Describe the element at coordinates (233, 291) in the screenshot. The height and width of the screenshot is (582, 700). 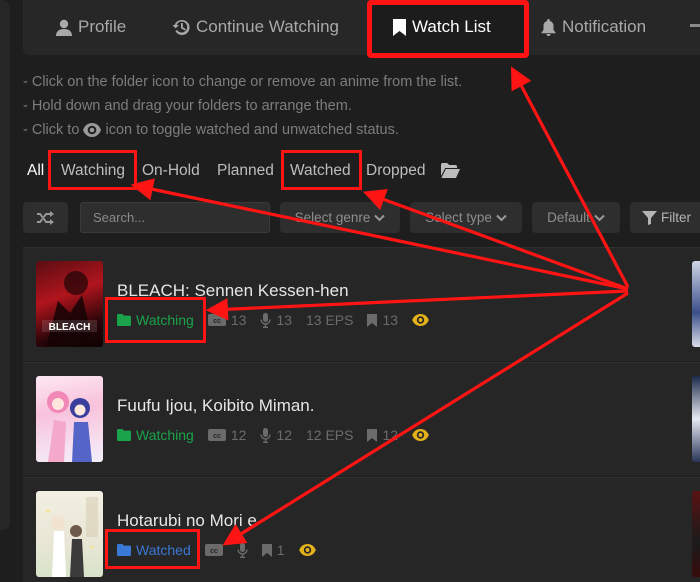
I see `anime-title: BLEACH: Sennen Kessen-hen` at that location.